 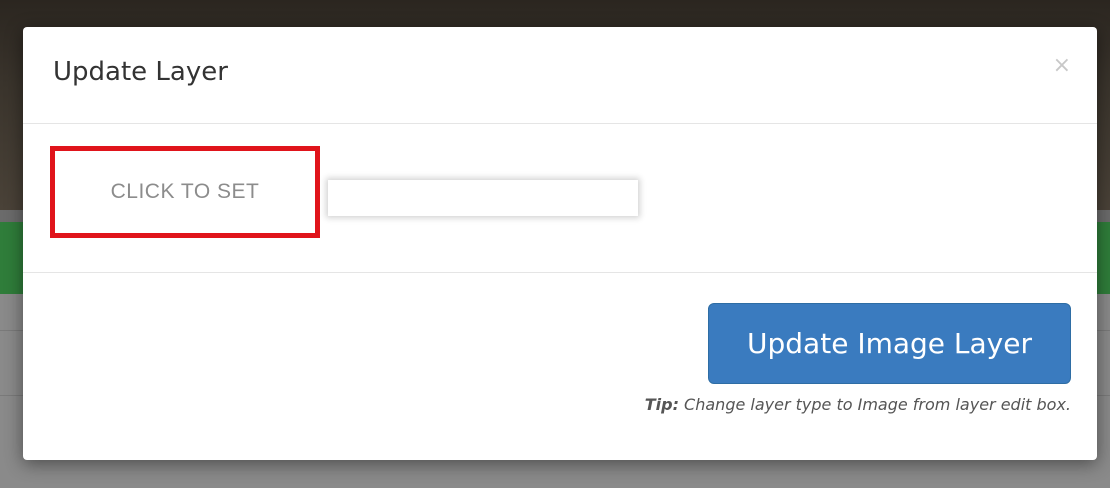 What do you see at coordinates (1062, 66) in the screenshot?
I see `close-icon: ×` at bounding box center [1062, 66].